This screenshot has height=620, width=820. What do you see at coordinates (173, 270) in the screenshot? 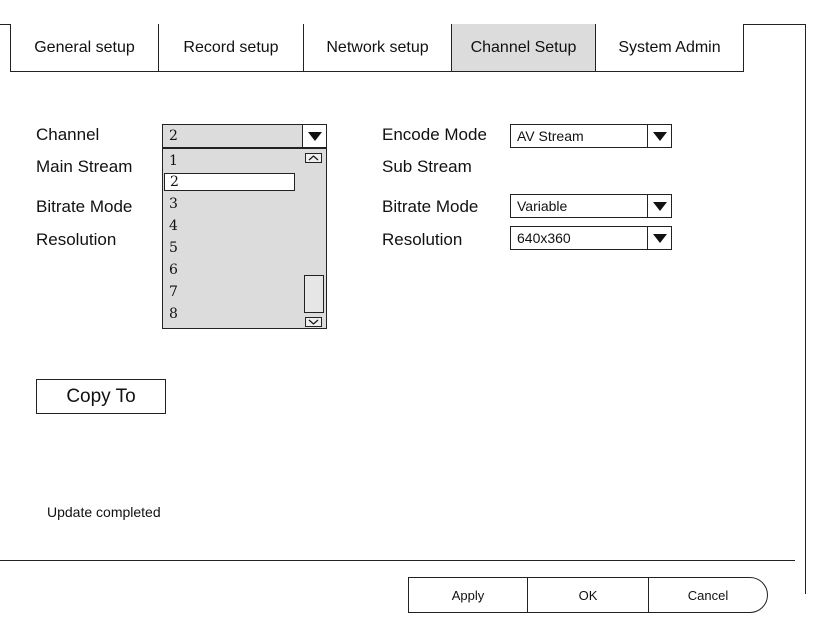
I see `list-item: 6` at bounding box center [173, 270].